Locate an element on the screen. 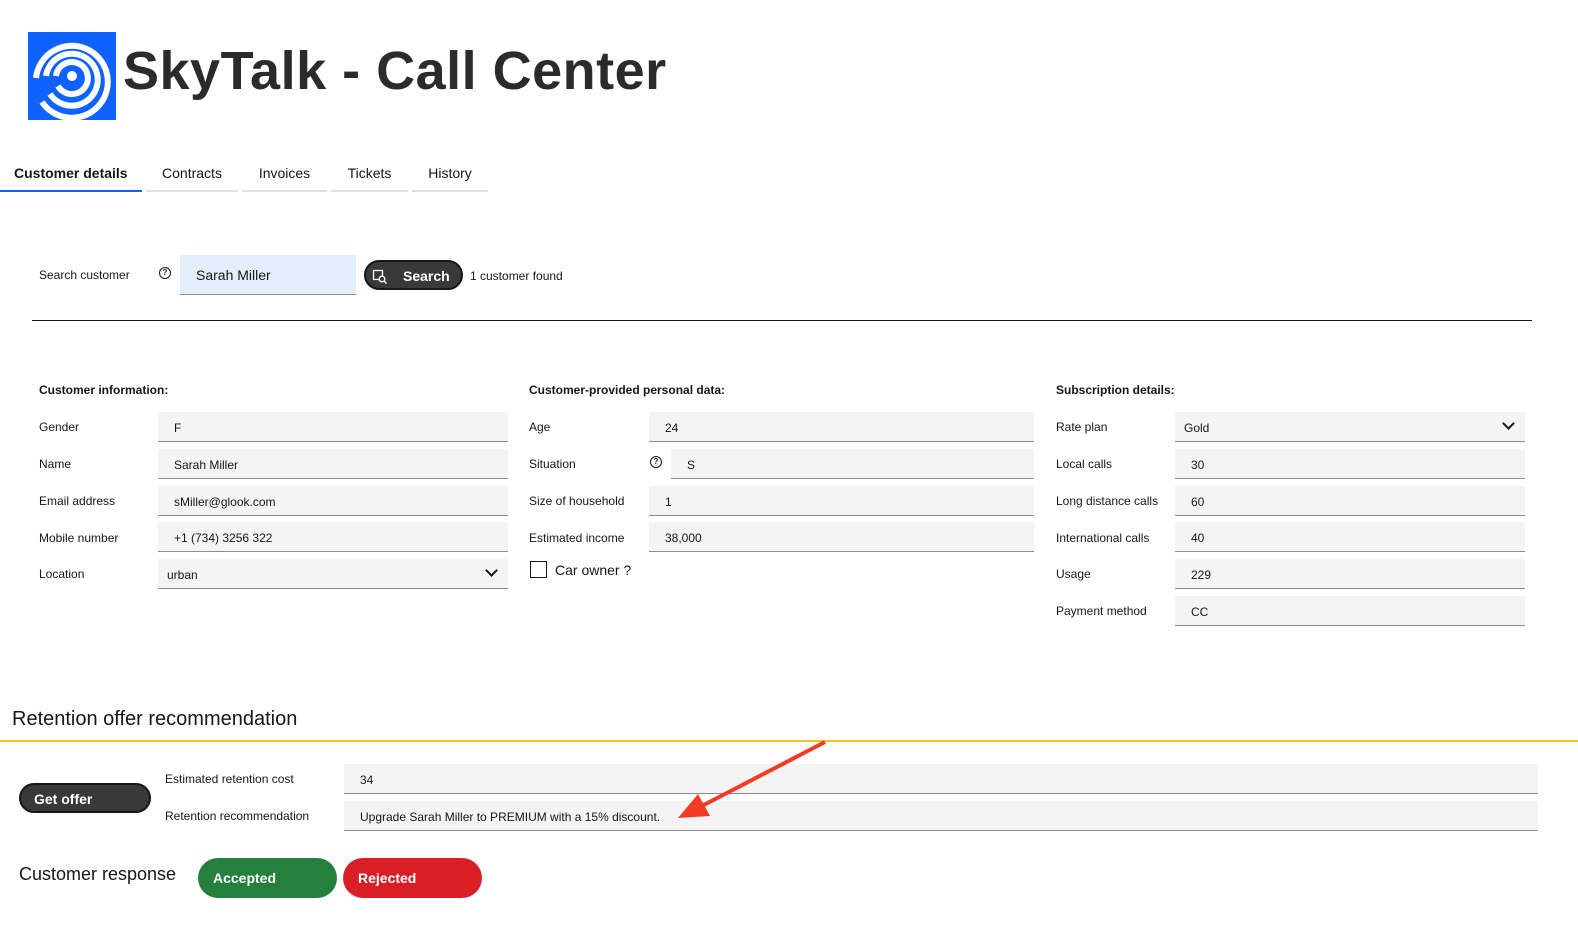  rate-plan-select: Gold is located at coordinates (1350, 427).